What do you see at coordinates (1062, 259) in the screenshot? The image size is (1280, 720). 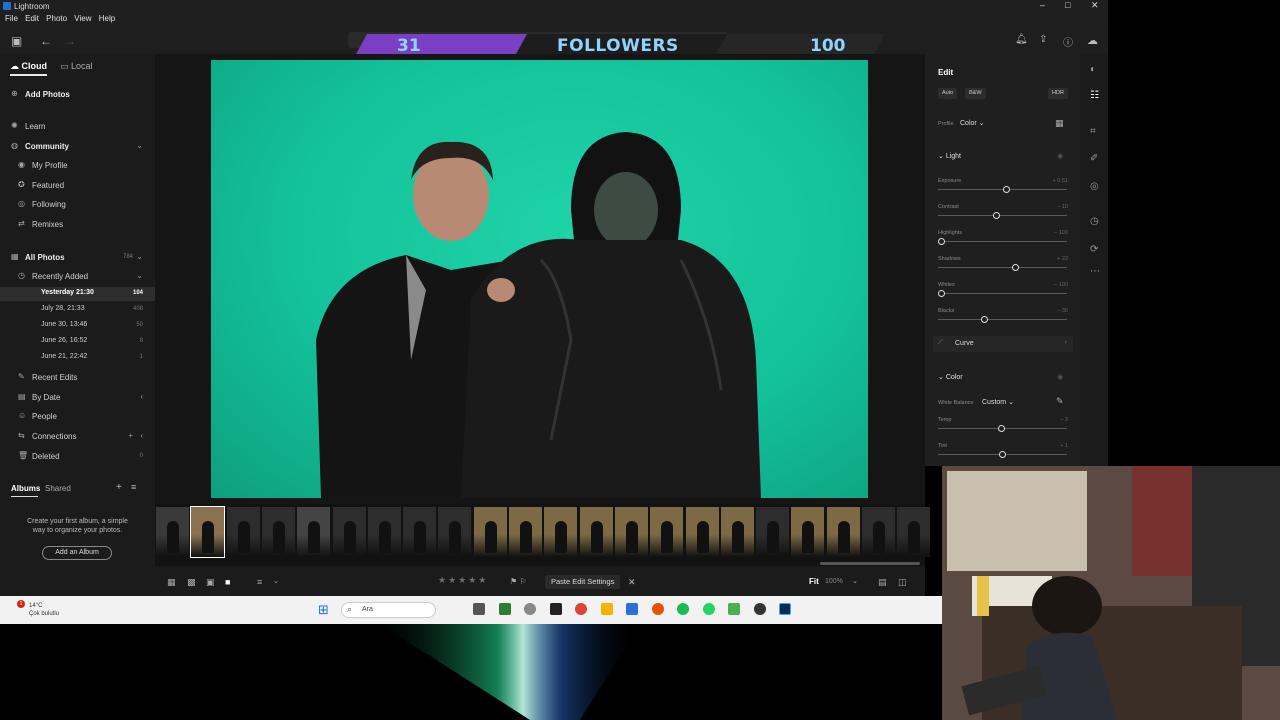 I see `slider-value: + 22` at bounding box center [1062, 259].